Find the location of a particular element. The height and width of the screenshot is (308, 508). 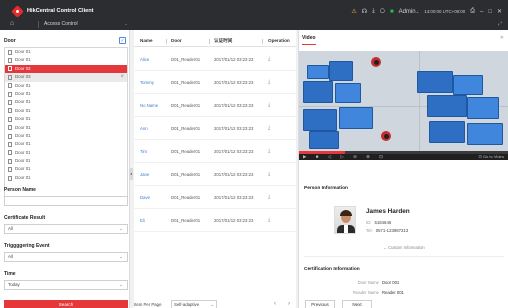

table-row: Tim D01_Reader01 2017/01/12 03:23:23 ⤓ is located at coordinates (215, 151).